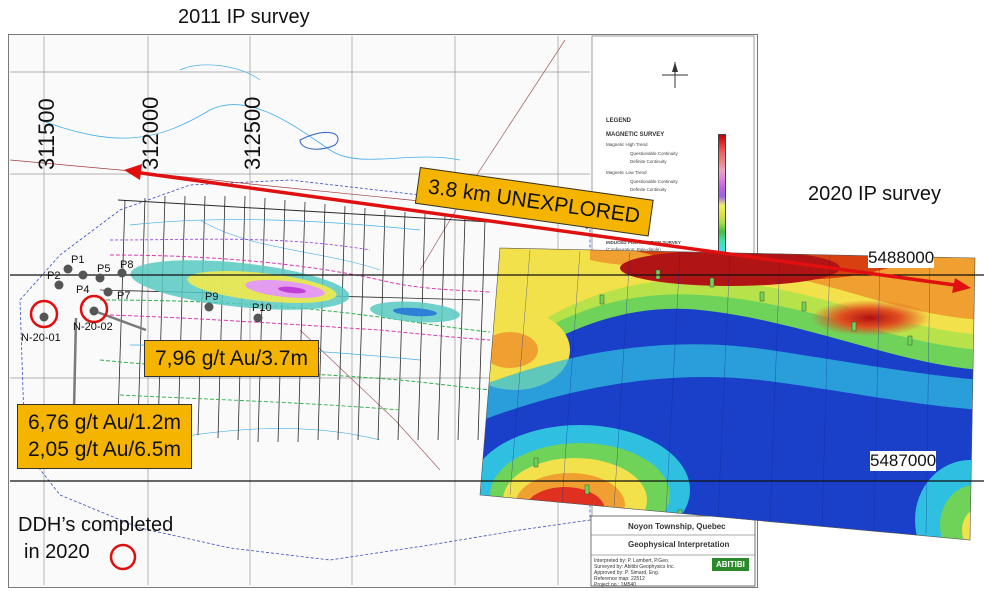 The width and height of the screenshot is (984, 591). Describe the element at coordinates (104, 422) in the screenshot. I see `grade-line: 6,76 g/t Au/1.2m` at that location.